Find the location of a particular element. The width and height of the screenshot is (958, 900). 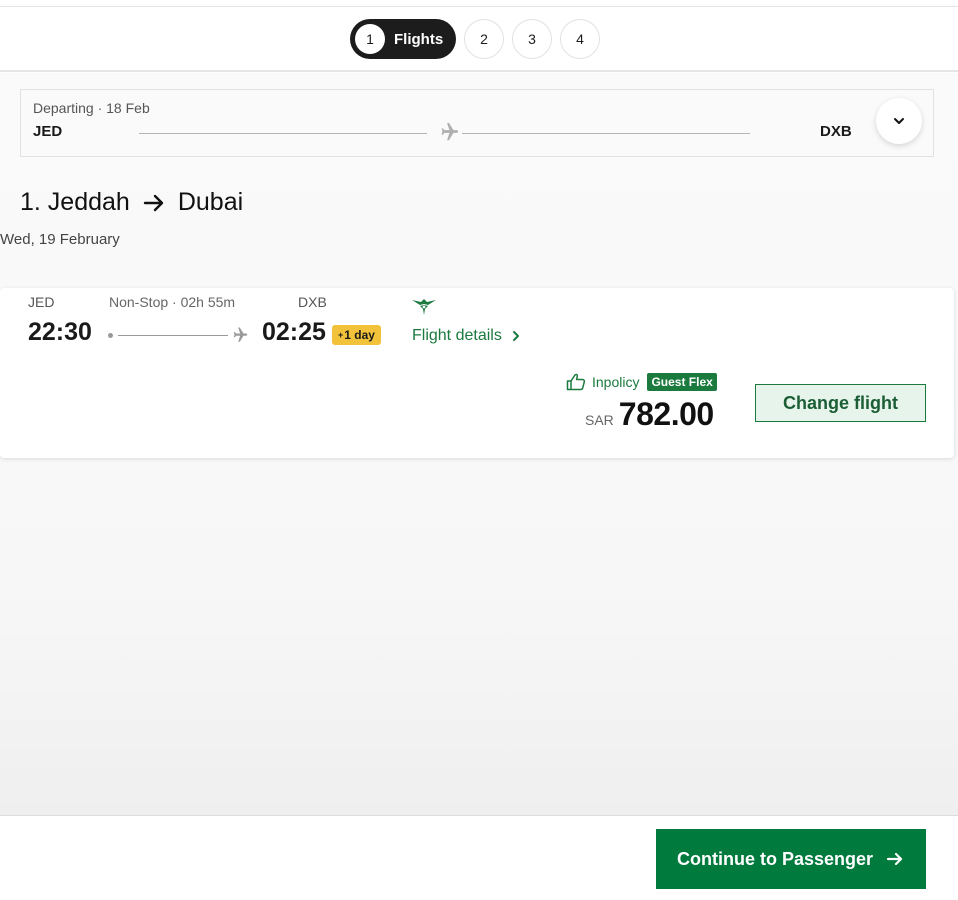

price-amount: 782.00 is located at coordinates (666, 414).